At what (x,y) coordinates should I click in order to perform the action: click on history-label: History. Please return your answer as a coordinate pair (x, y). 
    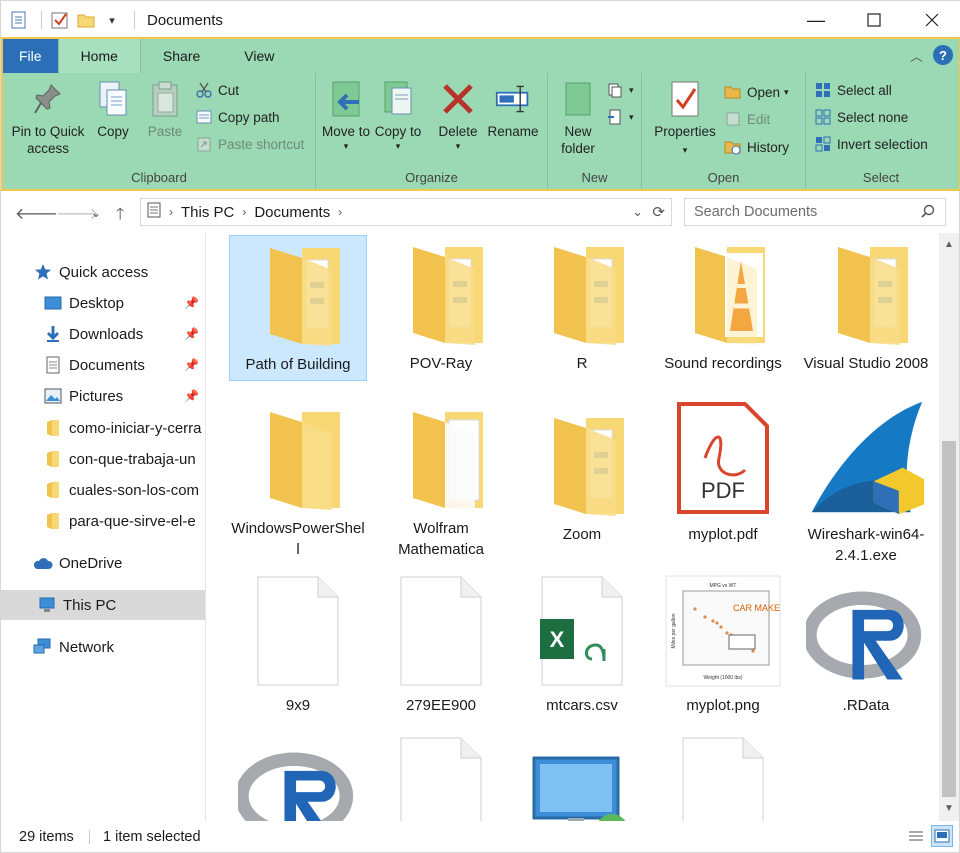
    Looking at the image, I should click on (768, 147).